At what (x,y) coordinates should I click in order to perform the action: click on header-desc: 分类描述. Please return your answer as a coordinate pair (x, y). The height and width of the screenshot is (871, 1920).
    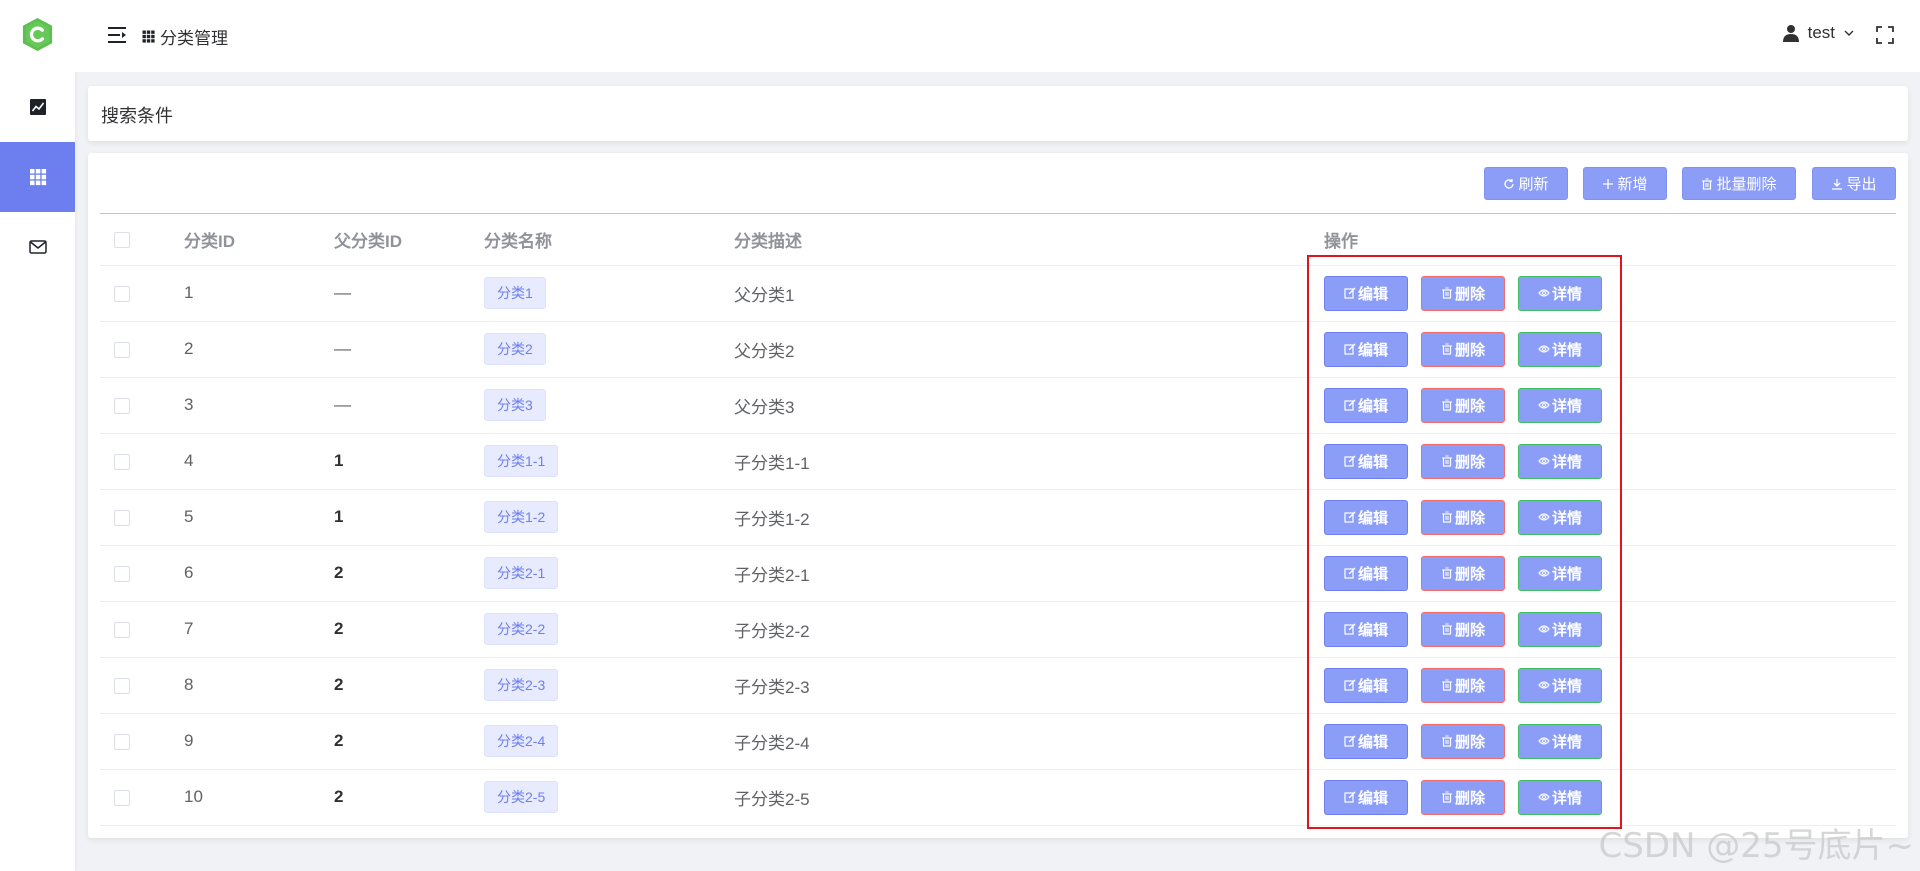
    Looking at the image, I should click on (1029, 240).